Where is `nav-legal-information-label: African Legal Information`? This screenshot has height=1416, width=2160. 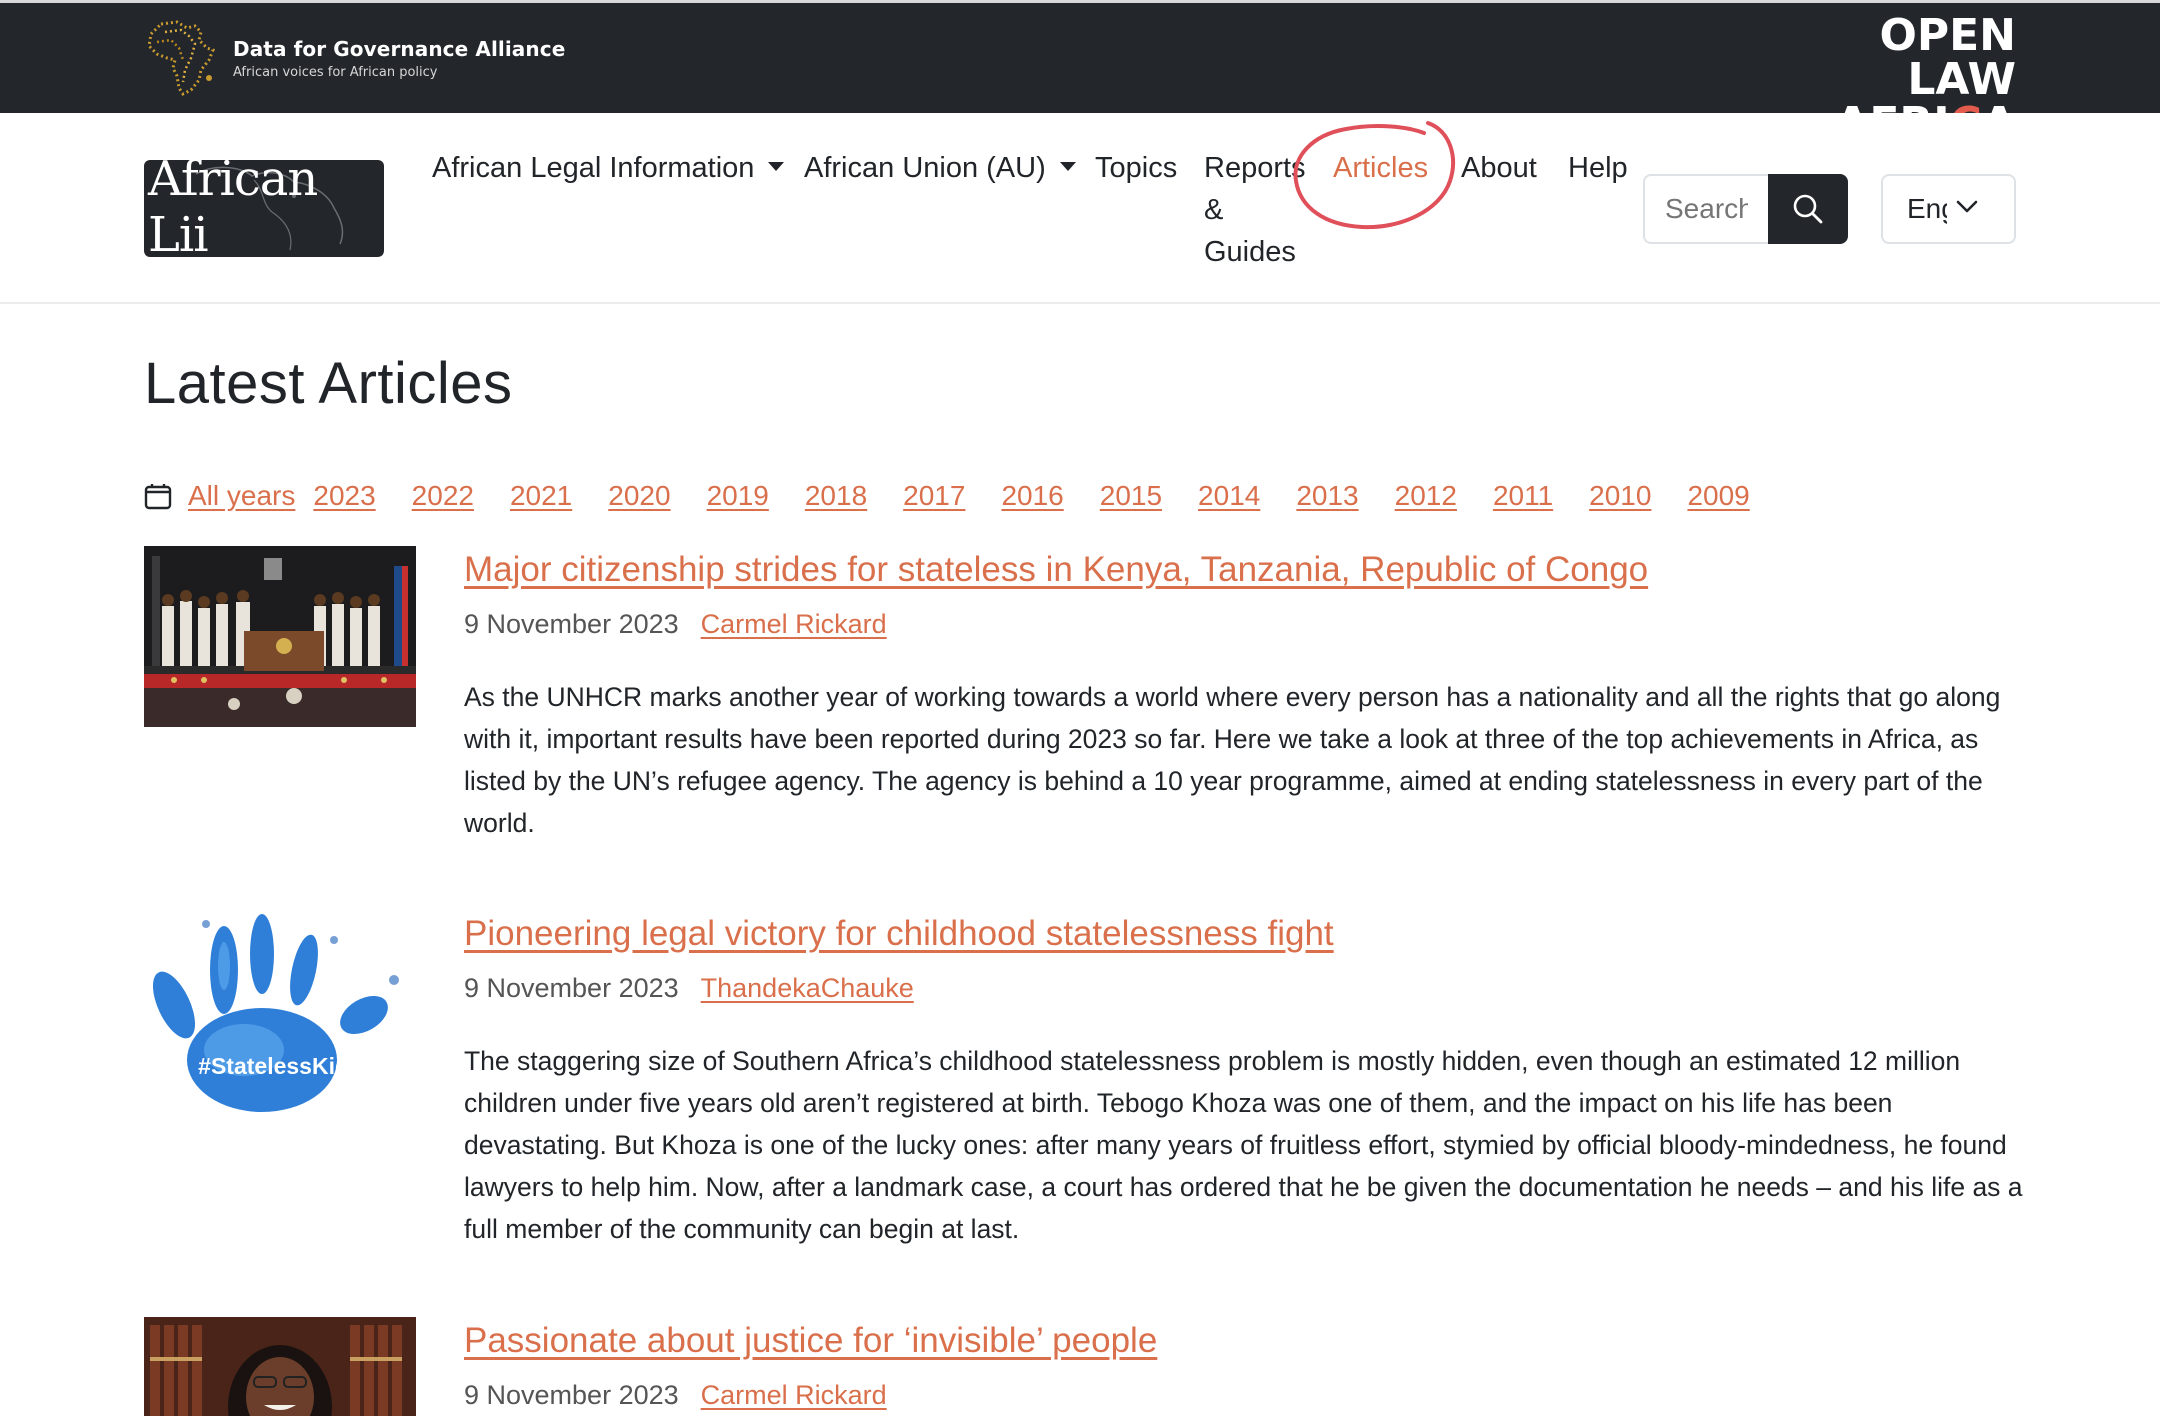 nav-legal-information-label: African Legal Information is located at coordinates (593, 168).